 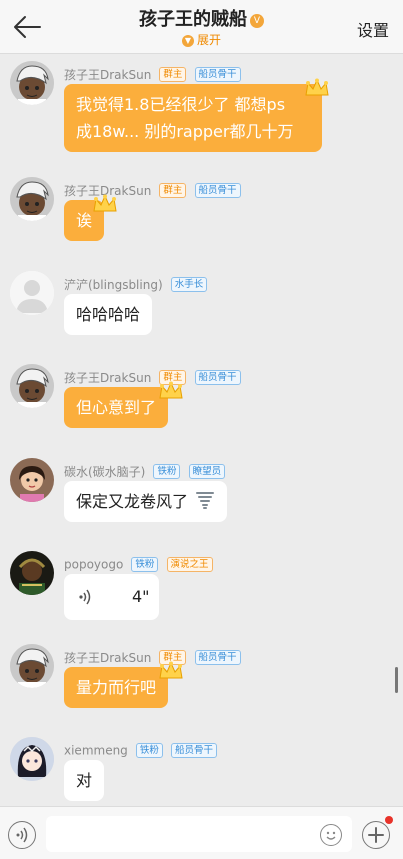 What do you see at coordinates (181, 104) in the screenshot?
I see `message-text-line: 我觉得1.8已经很少了 都想ps` at bounding box center [181, 104].